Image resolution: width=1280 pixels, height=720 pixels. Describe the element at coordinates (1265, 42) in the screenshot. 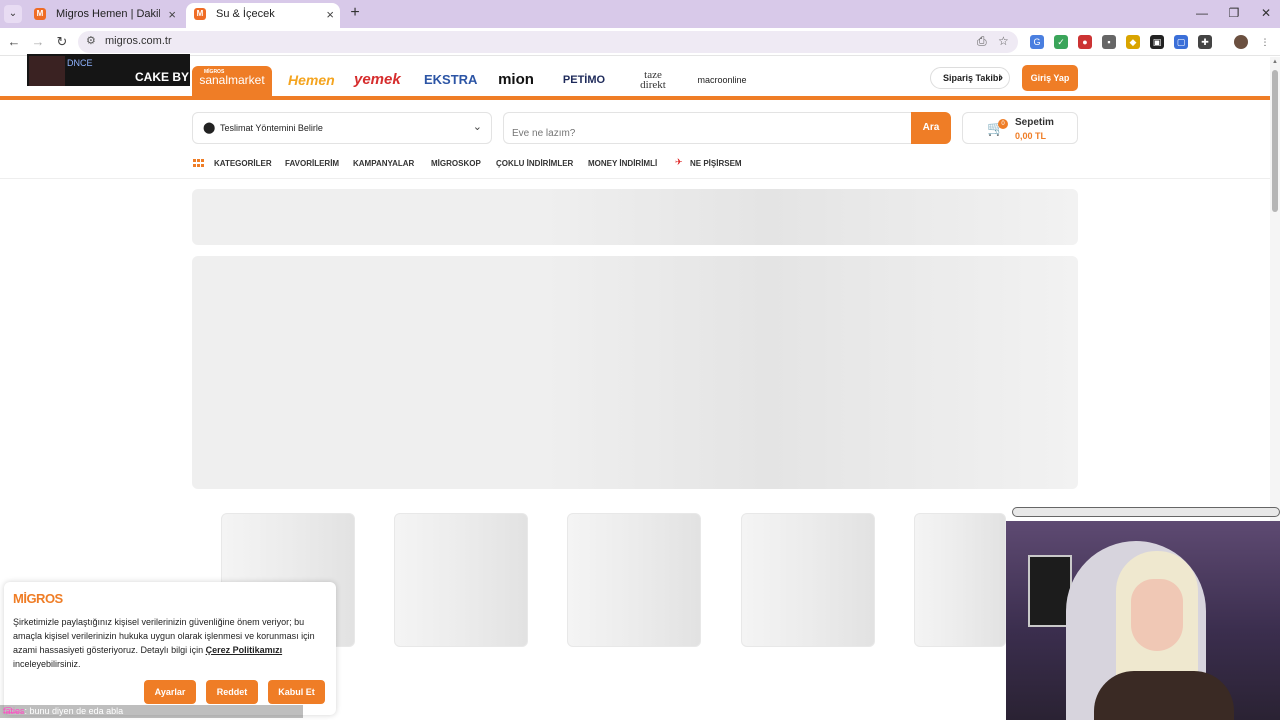

I see `browser-menu-icon: ⋮` at that location.